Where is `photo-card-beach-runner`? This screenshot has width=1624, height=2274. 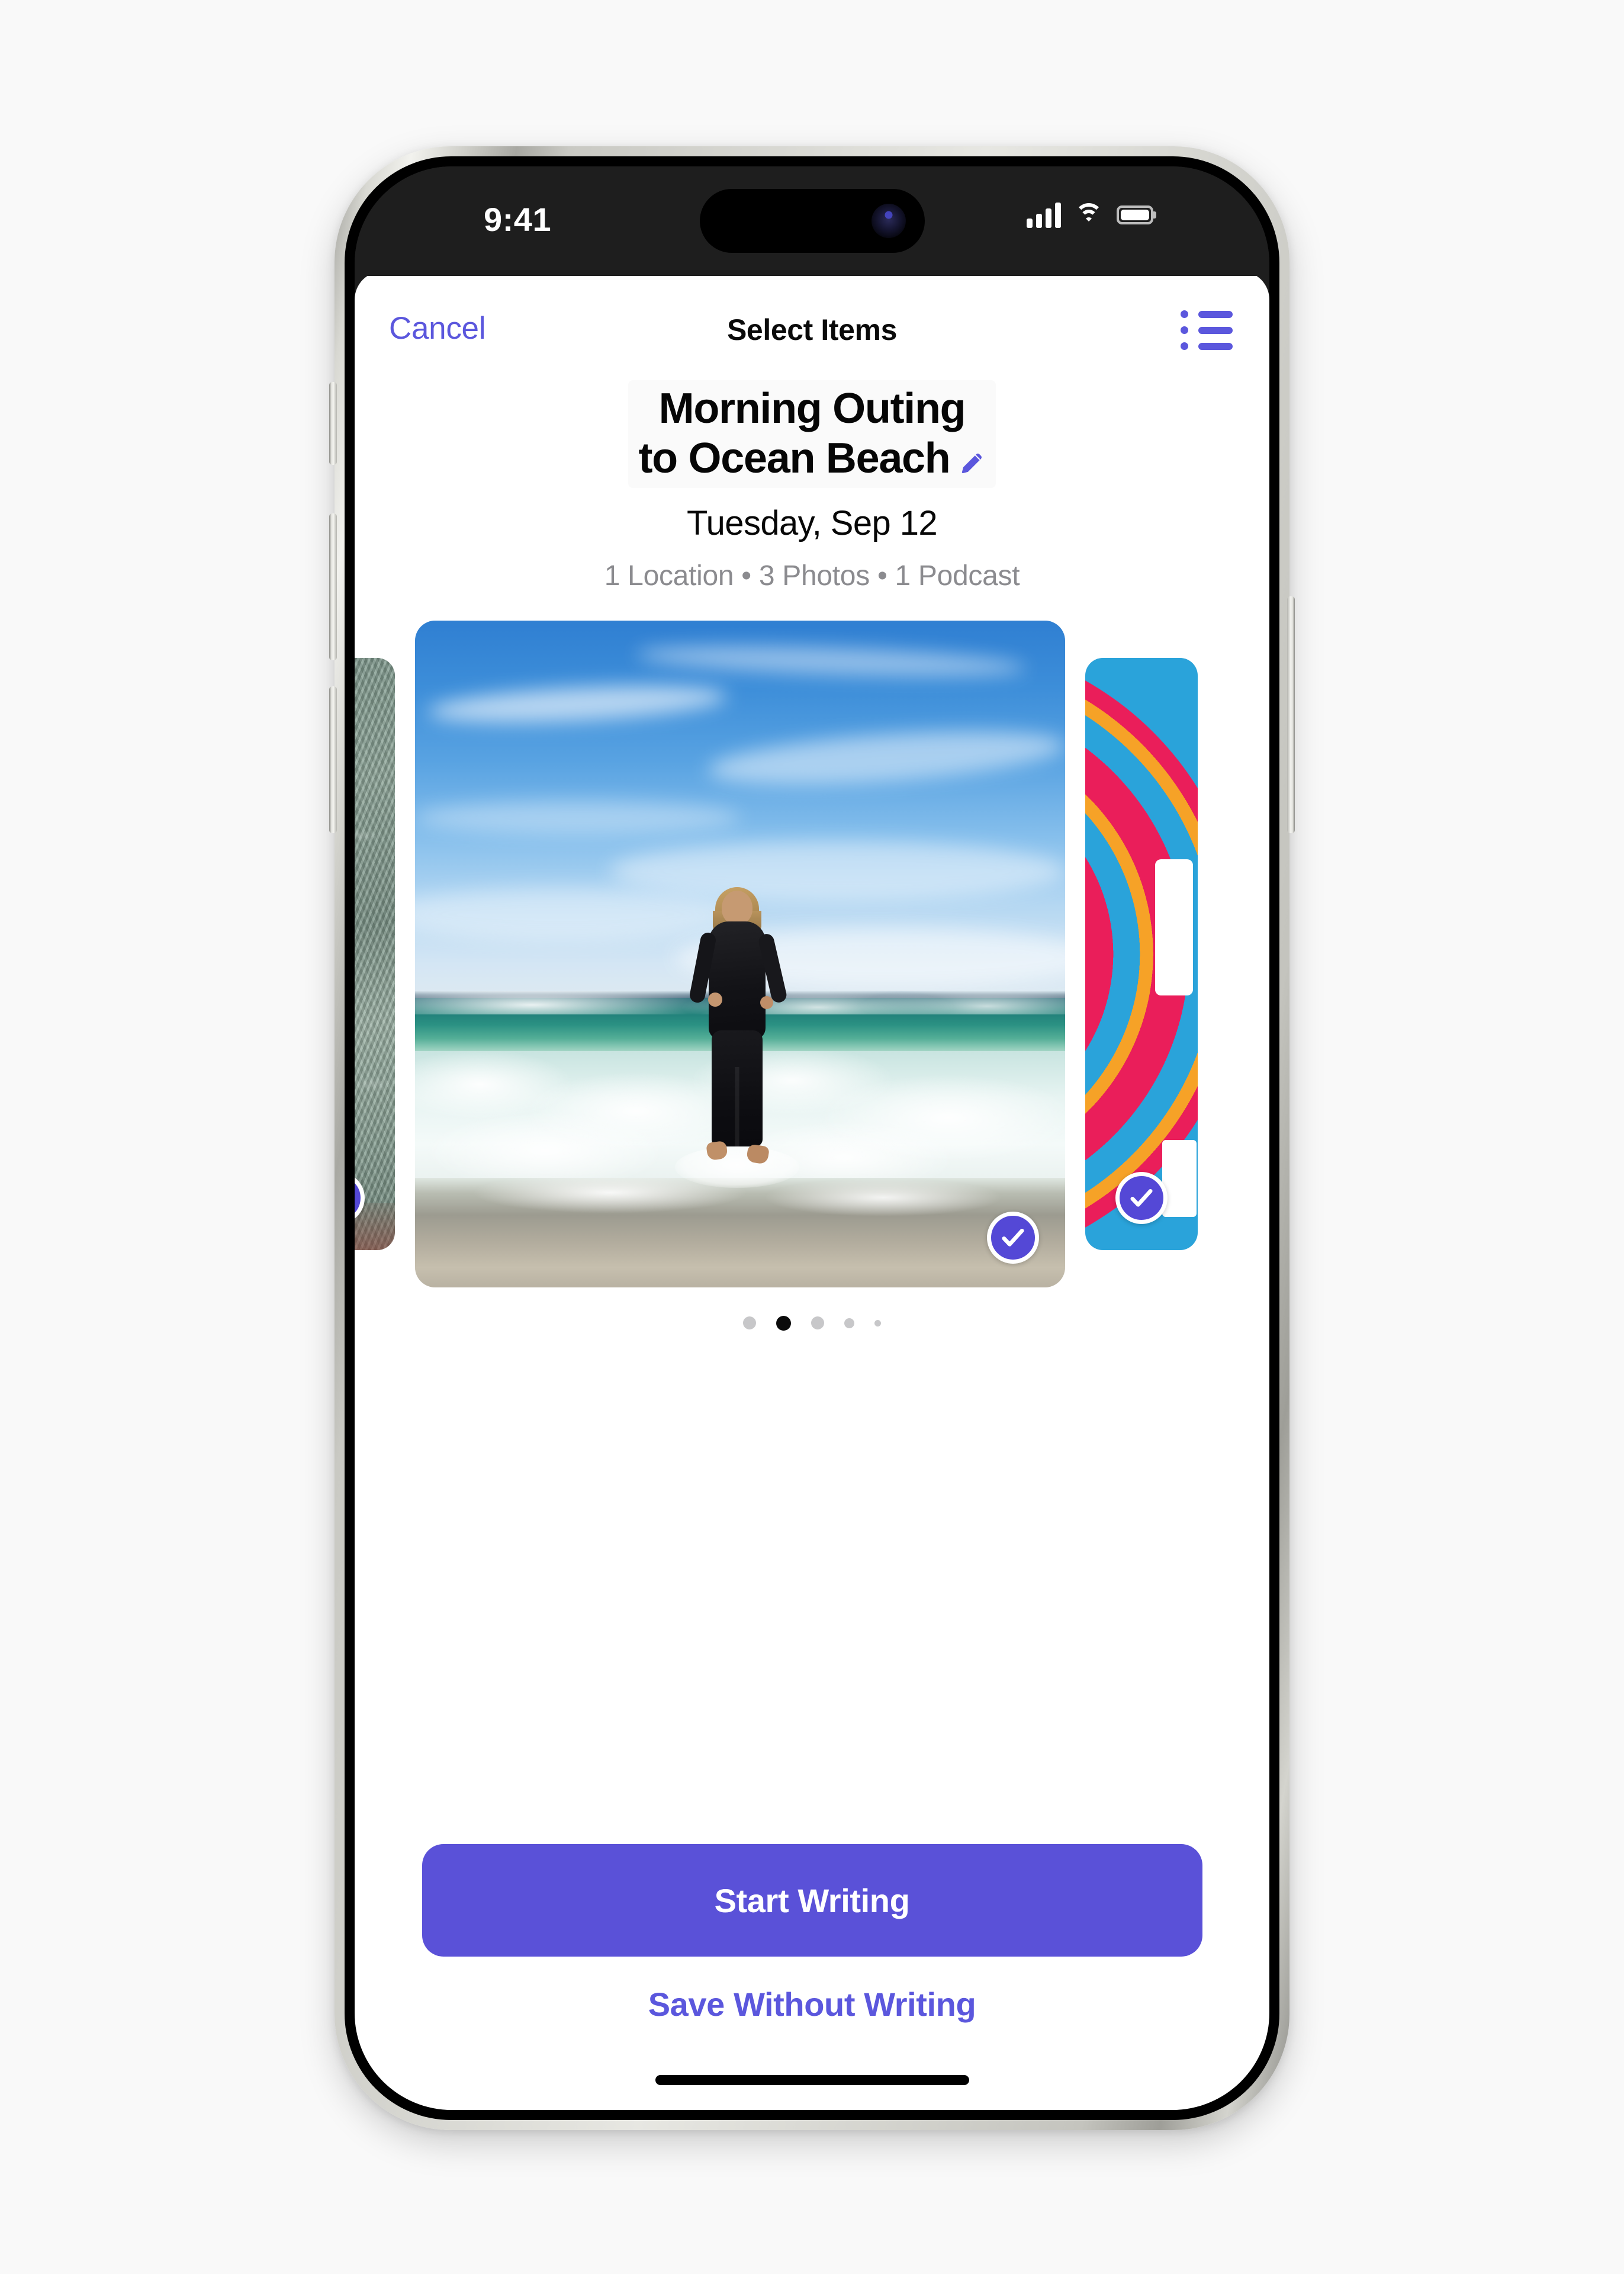 photo-card-beach-runner is located at coordinates (740, 954).